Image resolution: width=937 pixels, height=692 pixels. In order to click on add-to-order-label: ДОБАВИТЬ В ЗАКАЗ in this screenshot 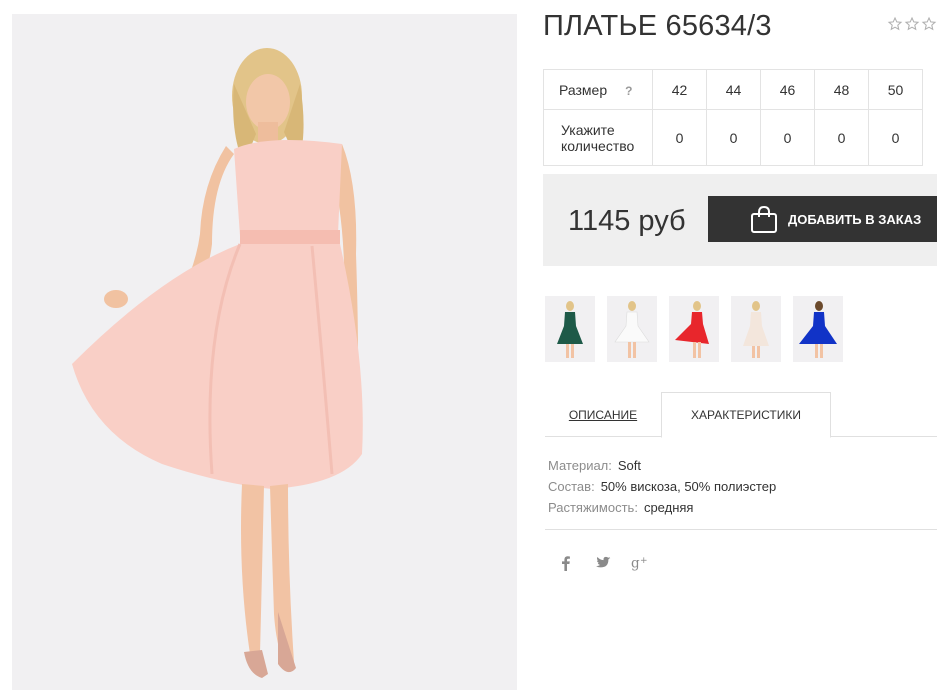, I will do `click(855, 219)`.